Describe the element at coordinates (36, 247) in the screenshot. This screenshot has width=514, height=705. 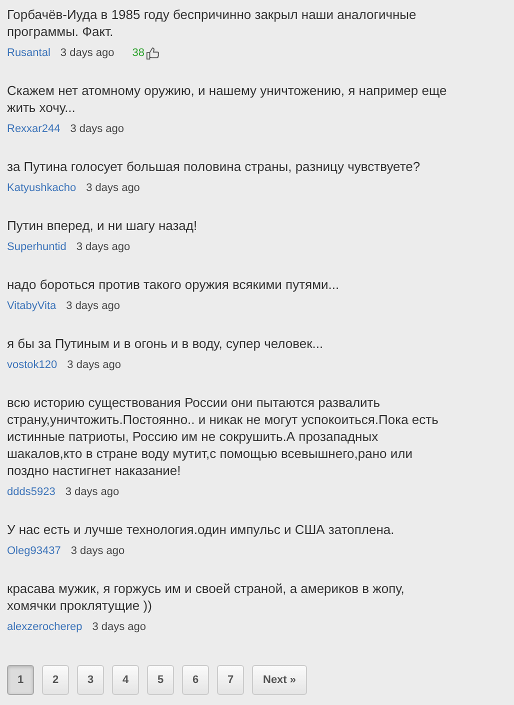
I see `username-link: Superhuntid` at that location.